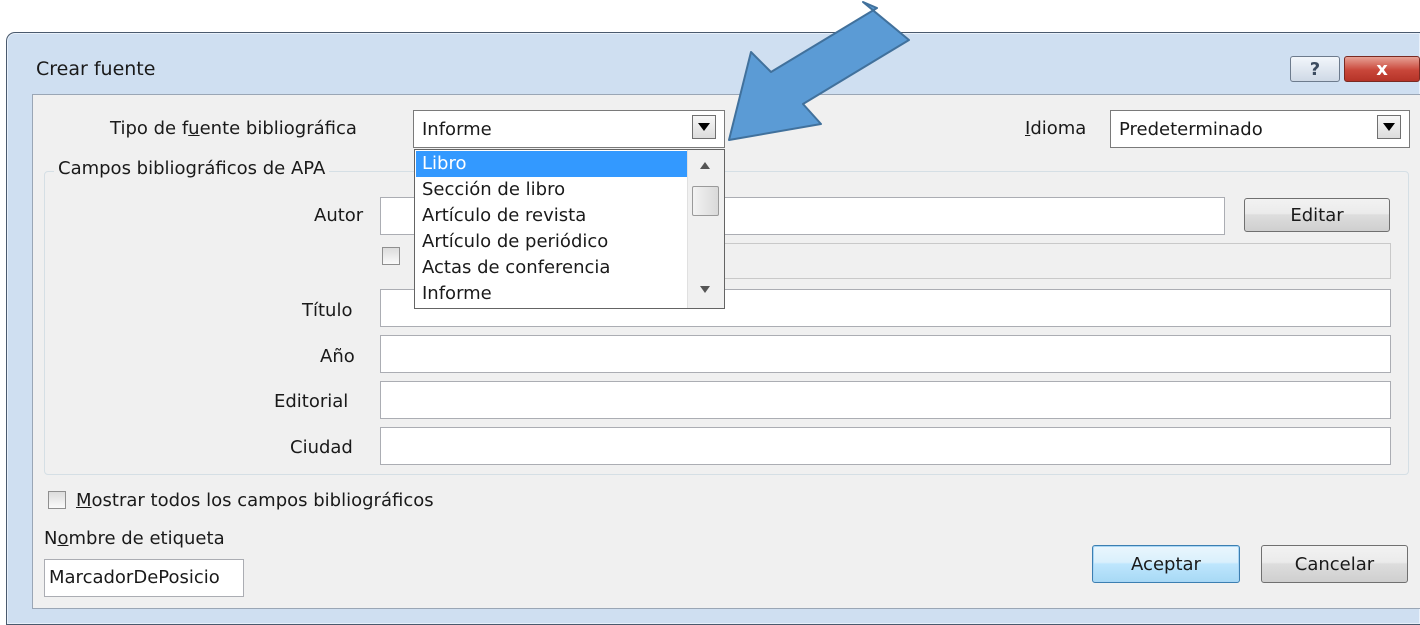  What do you see at coordinates (552, 164) in the screenshot?
I see `dropdown-option-libro: Libro` at bounding box center [552, 164].